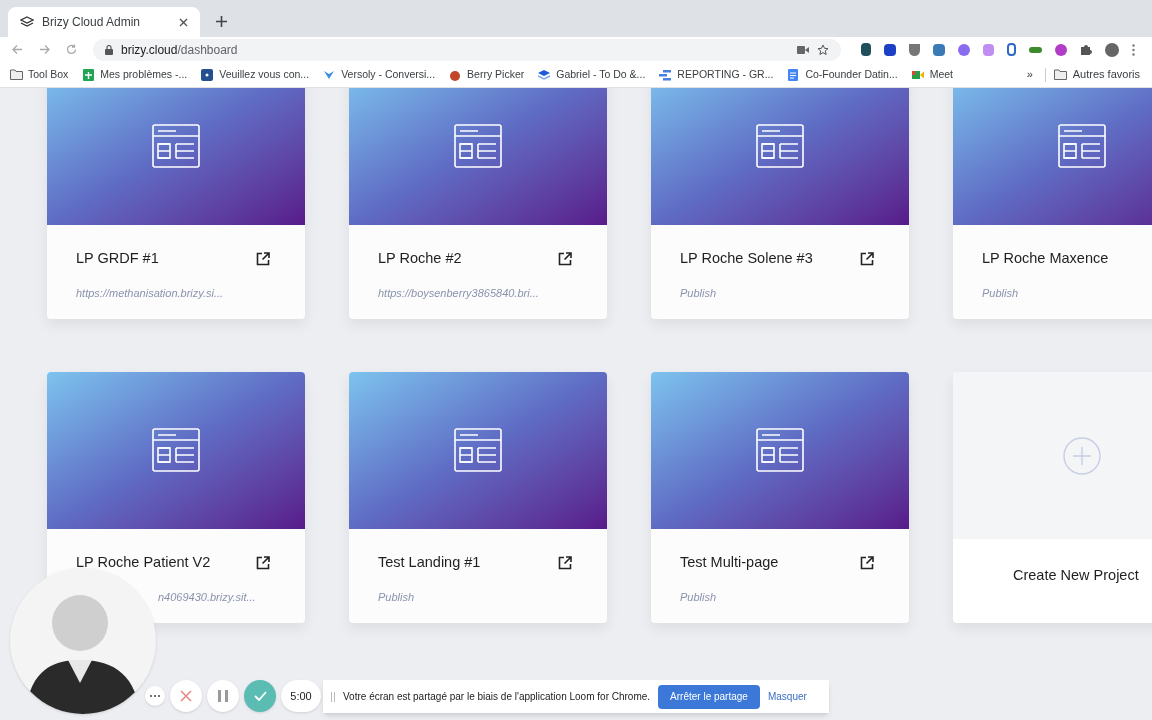 The image size is (1152, 720). Describe the element at coordinates (823, 49) in the screenshot. I see `star-icon` at that location.